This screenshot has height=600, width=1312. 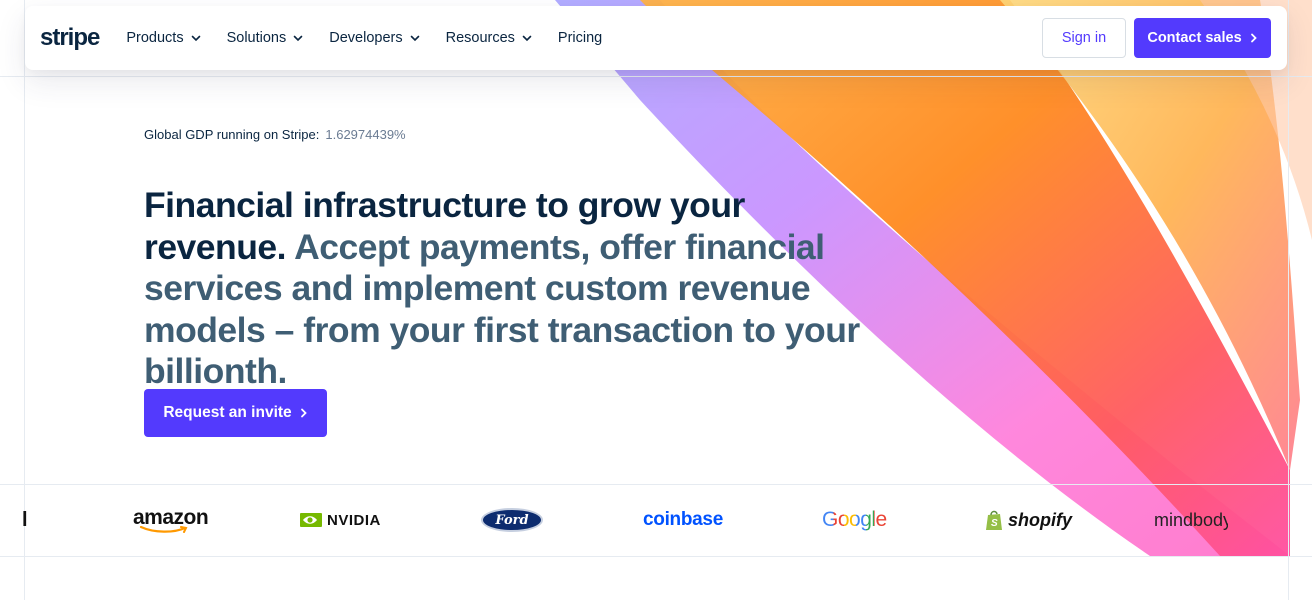 I want to click on contact-sales-button: Contact sales, so click(x=1202, y=38).